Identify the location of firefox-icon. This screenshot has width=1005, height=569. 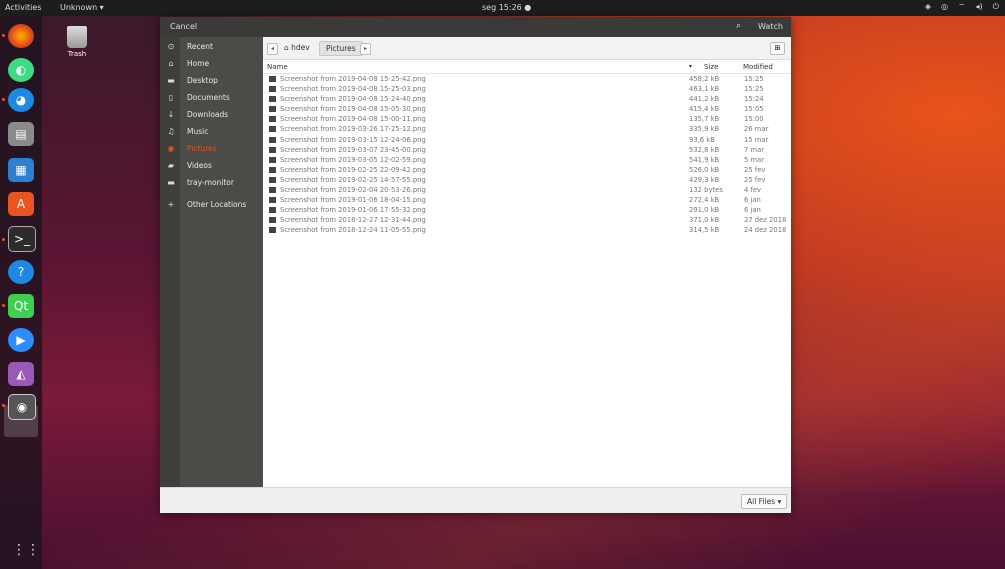
(21, 36).